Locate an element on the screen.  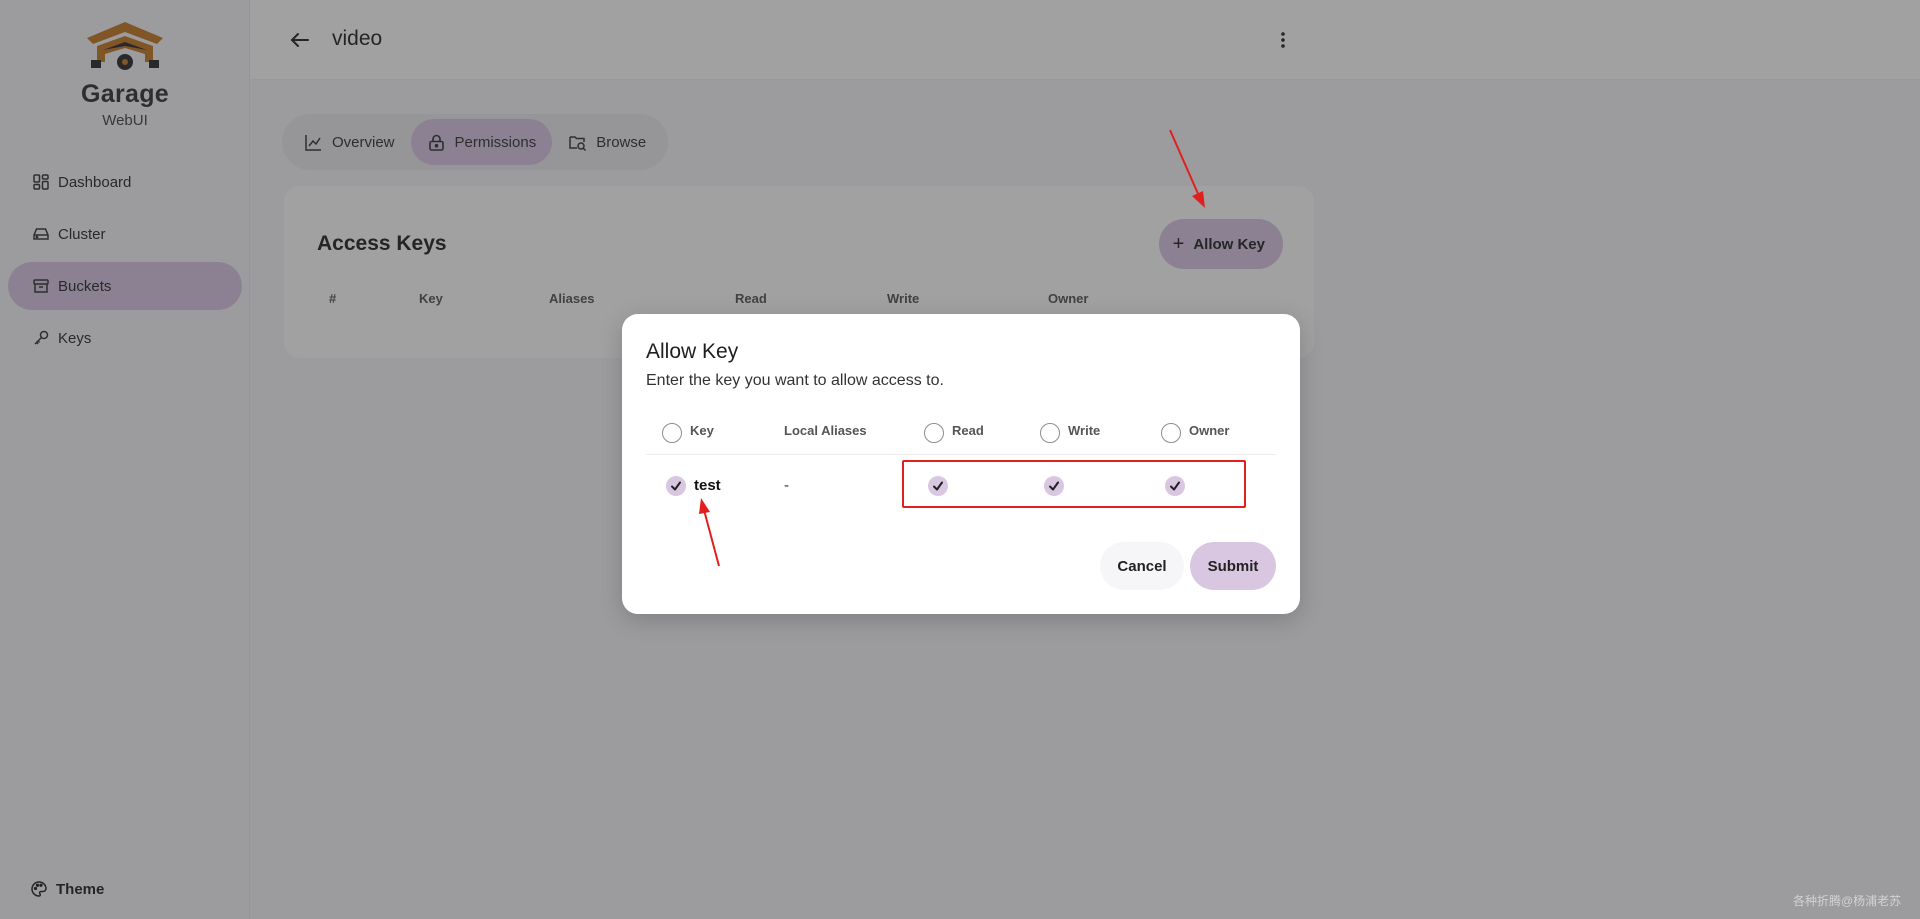
owner-all-checkbox is located at coordinates (1171, 433).